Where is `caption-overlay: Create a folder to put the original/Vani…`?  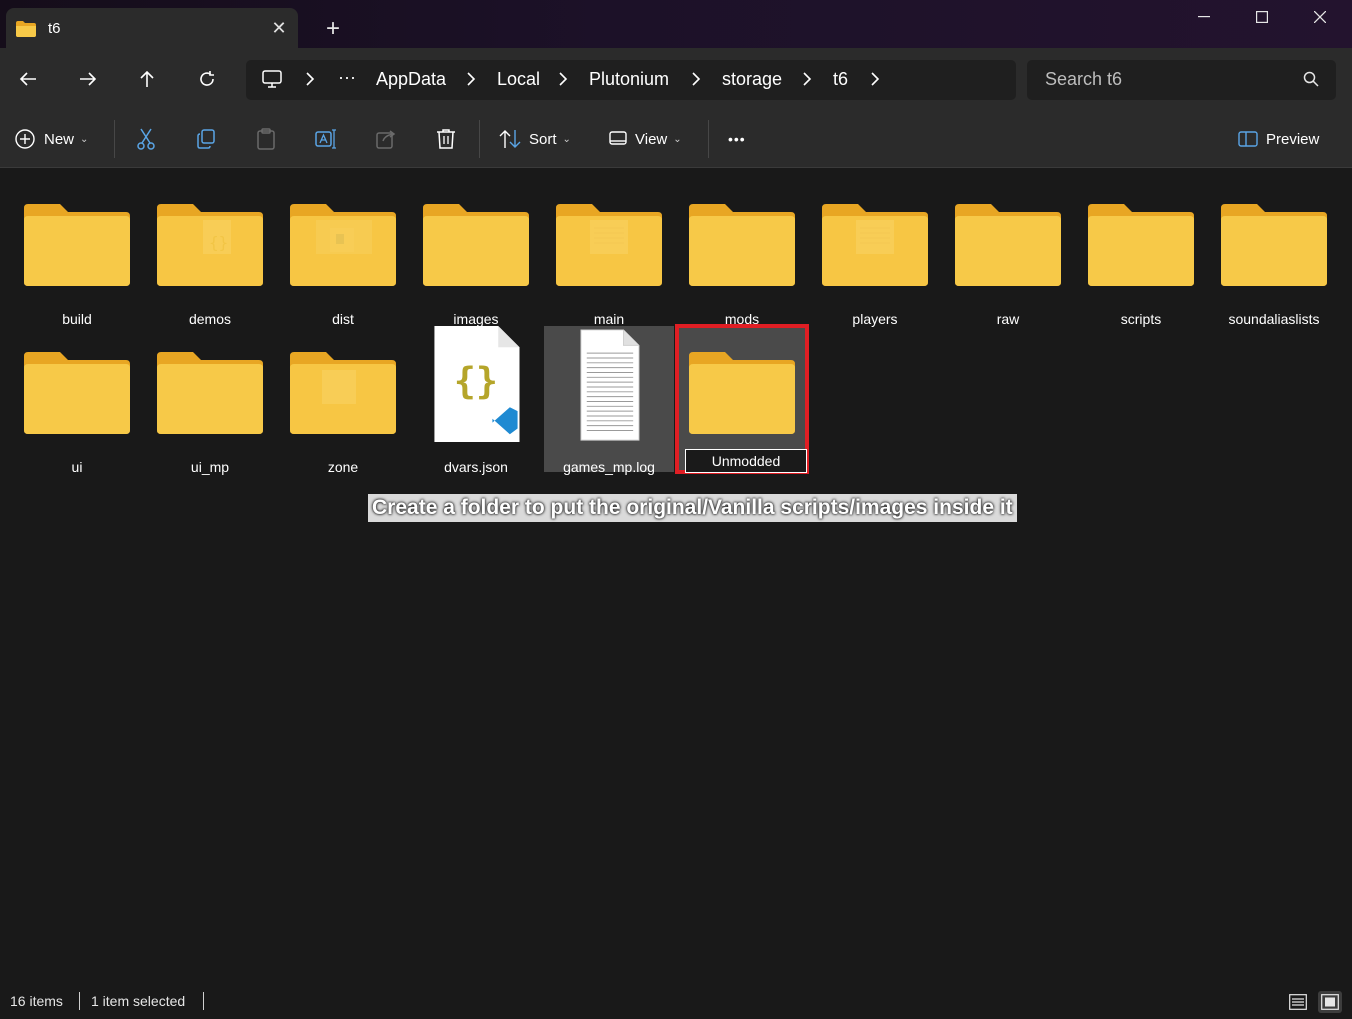 caption-overlay: Create a folder to put the original/Vani… is located at coordinates (692, 508).